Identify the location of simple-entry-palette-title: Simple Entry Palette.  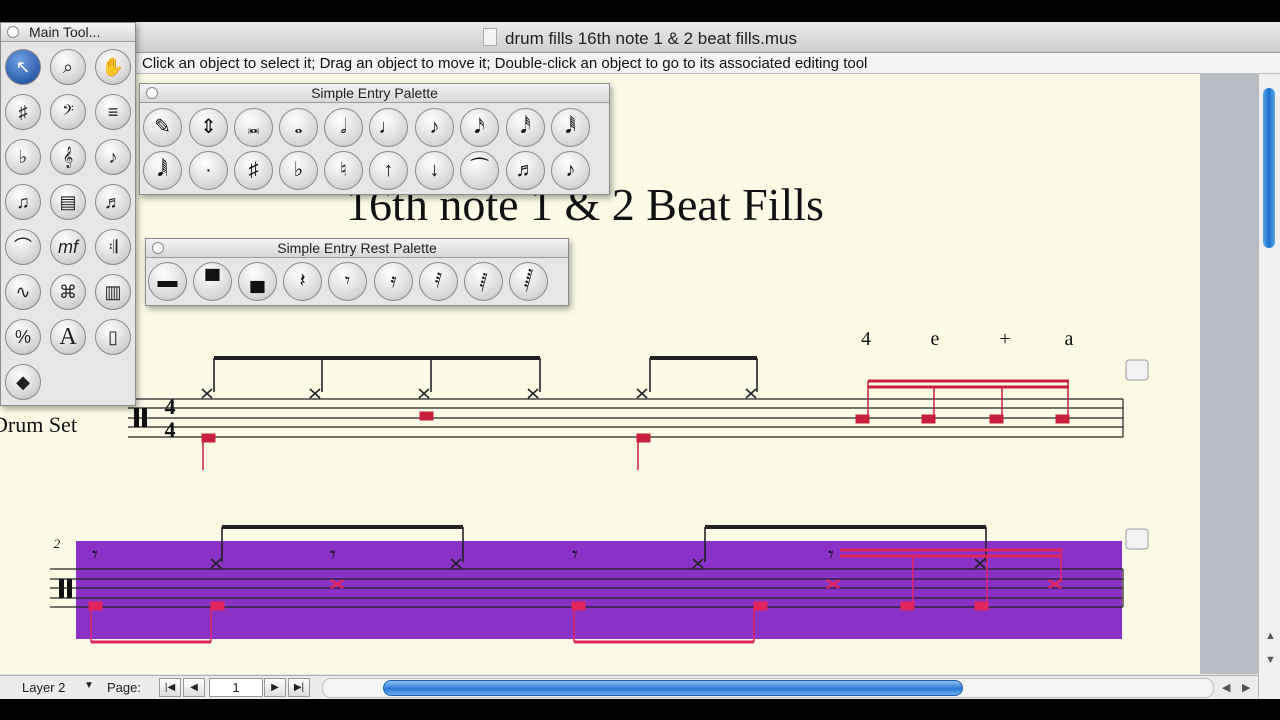
(374, 93).